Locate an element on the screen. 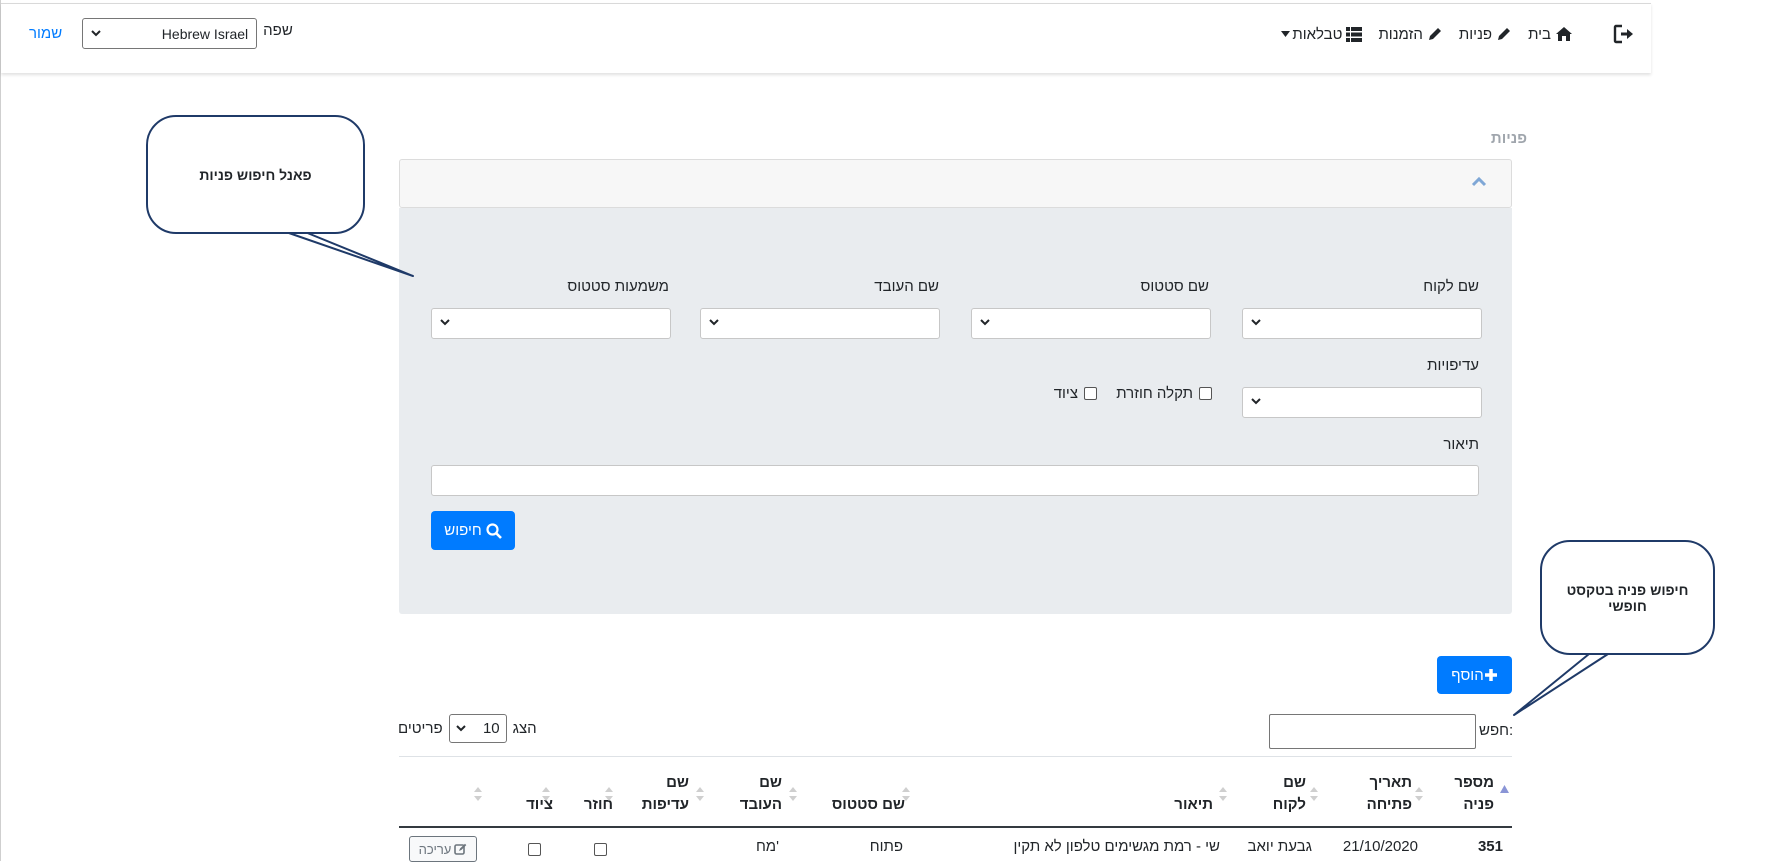 This screenshot has height=862, width=1779. callout-pointer-panel is located at coordinates (349, 254).